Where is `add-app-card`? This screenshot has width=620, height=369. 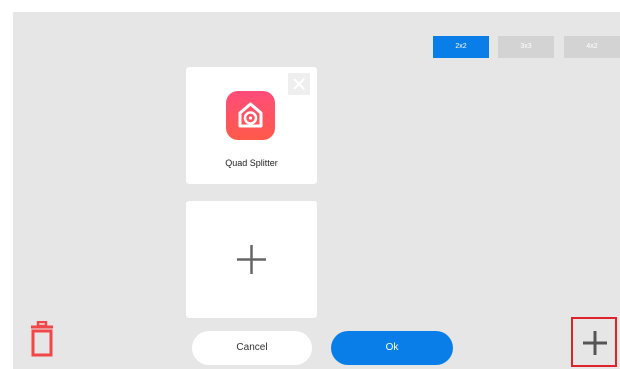
add-app-card is located at coordinates (251, 259).